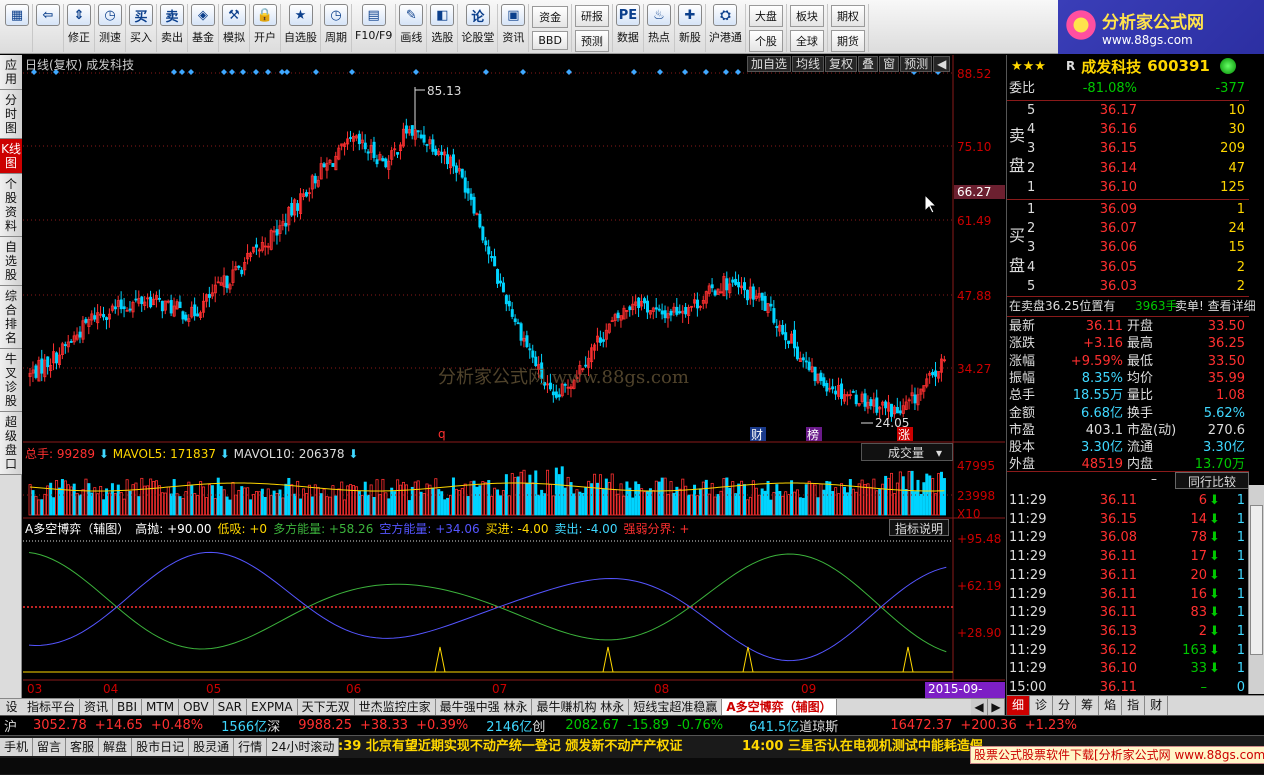  What do you see at coordinates (676, 707) in the screenshot?
I see `indicator-tab: 短线宝超准稳赢` at bounding box center [676, 707].